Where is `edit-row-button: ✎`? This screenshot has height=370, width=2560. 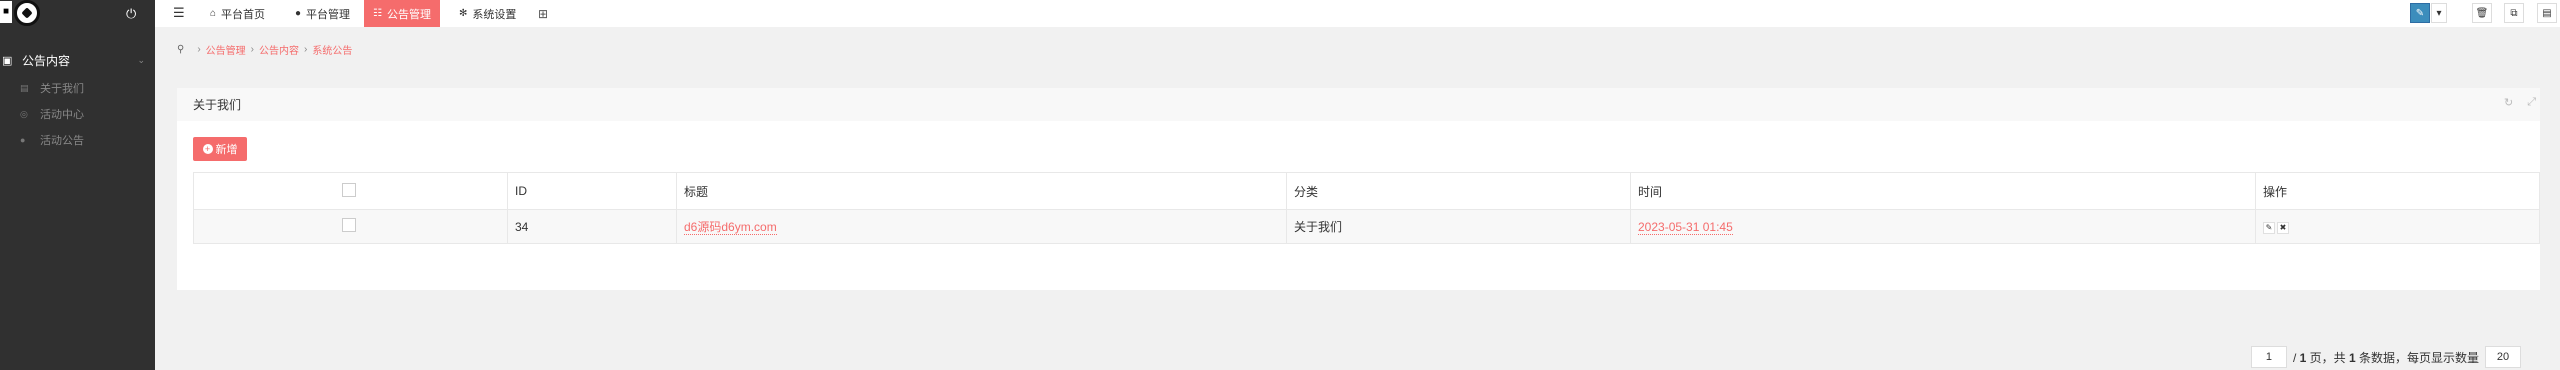 edit-row-button: ✎ is located at coordinates (2269, 228).